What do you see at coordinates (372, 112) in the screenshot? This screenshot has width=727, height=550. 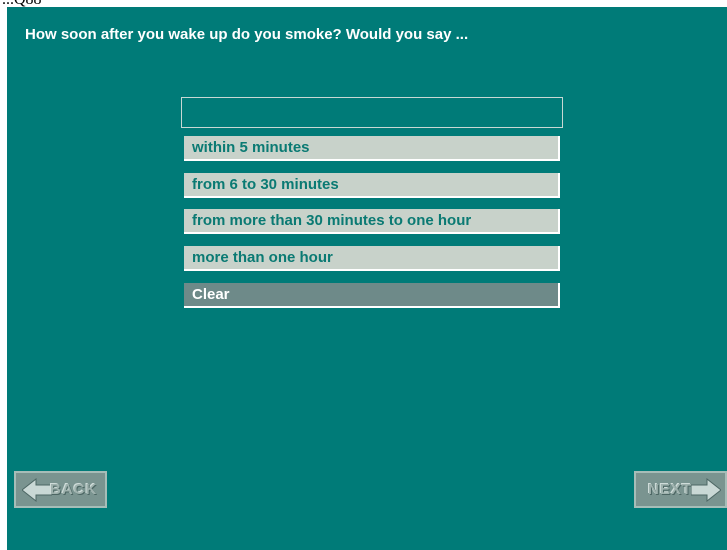 I see `answer-input` at bounding box center [372, 112].